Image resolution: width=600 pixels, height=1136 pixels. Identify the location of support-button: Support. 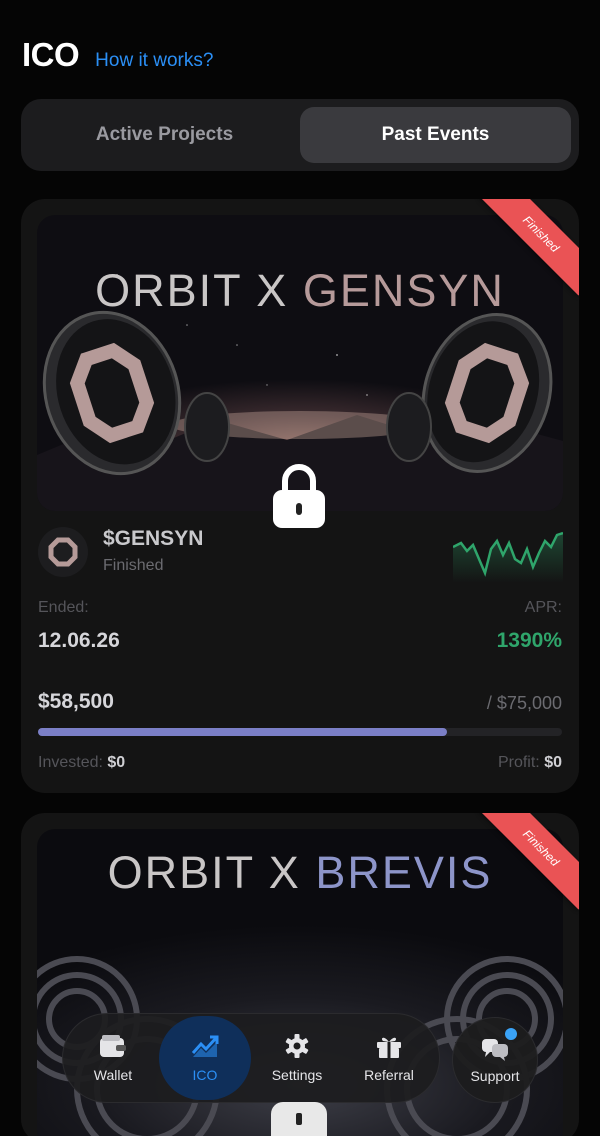
(495, 1060).